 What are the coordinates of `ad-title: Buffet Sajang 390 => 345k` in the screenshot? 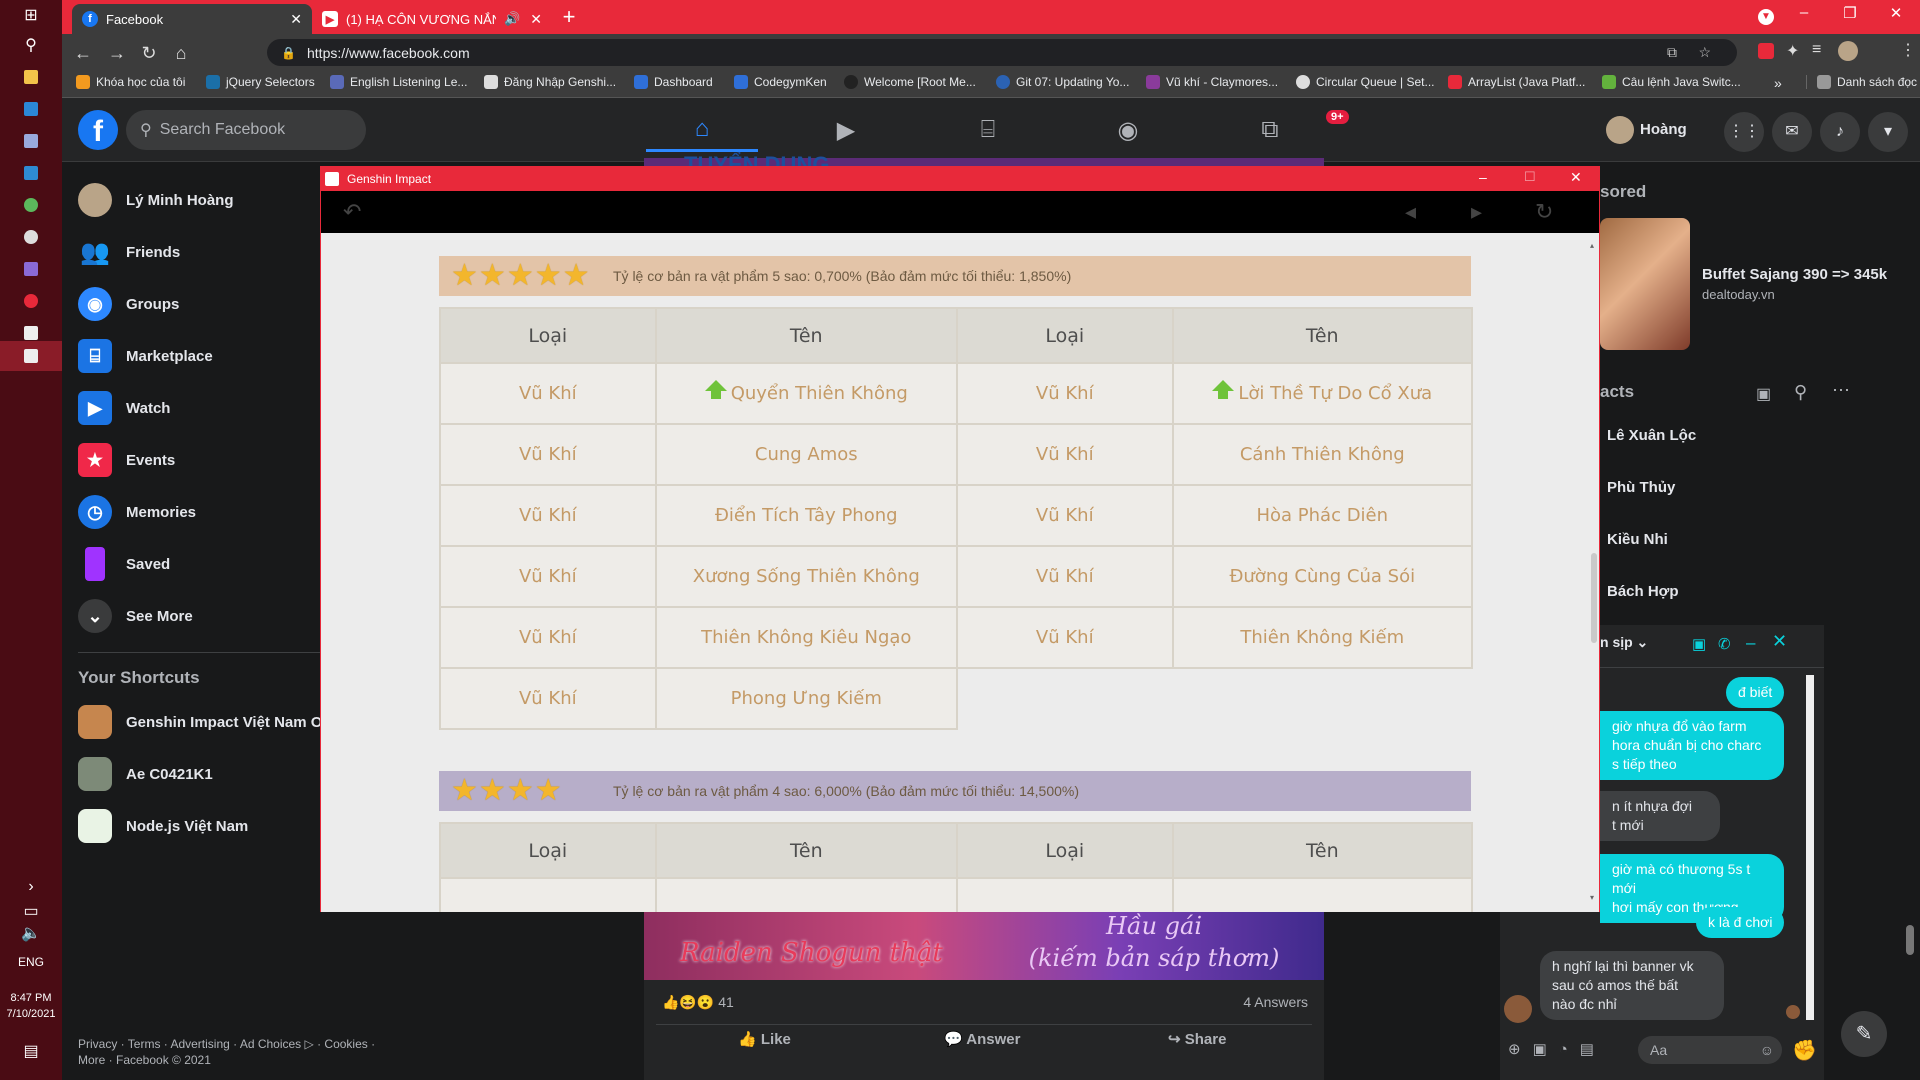 It's located at (1794, 274).